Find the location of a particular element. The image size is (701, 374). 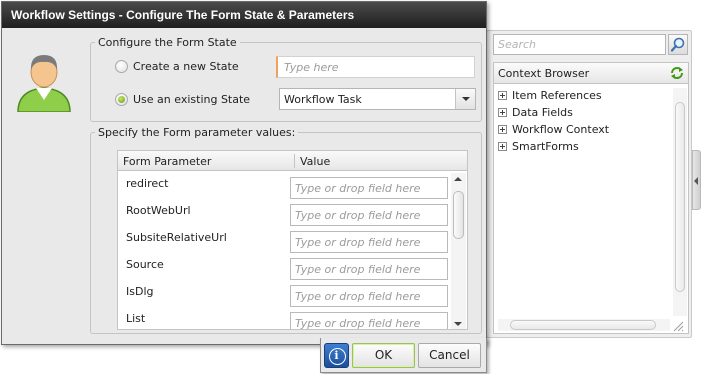

search-button is located at coordinates (678, 44).